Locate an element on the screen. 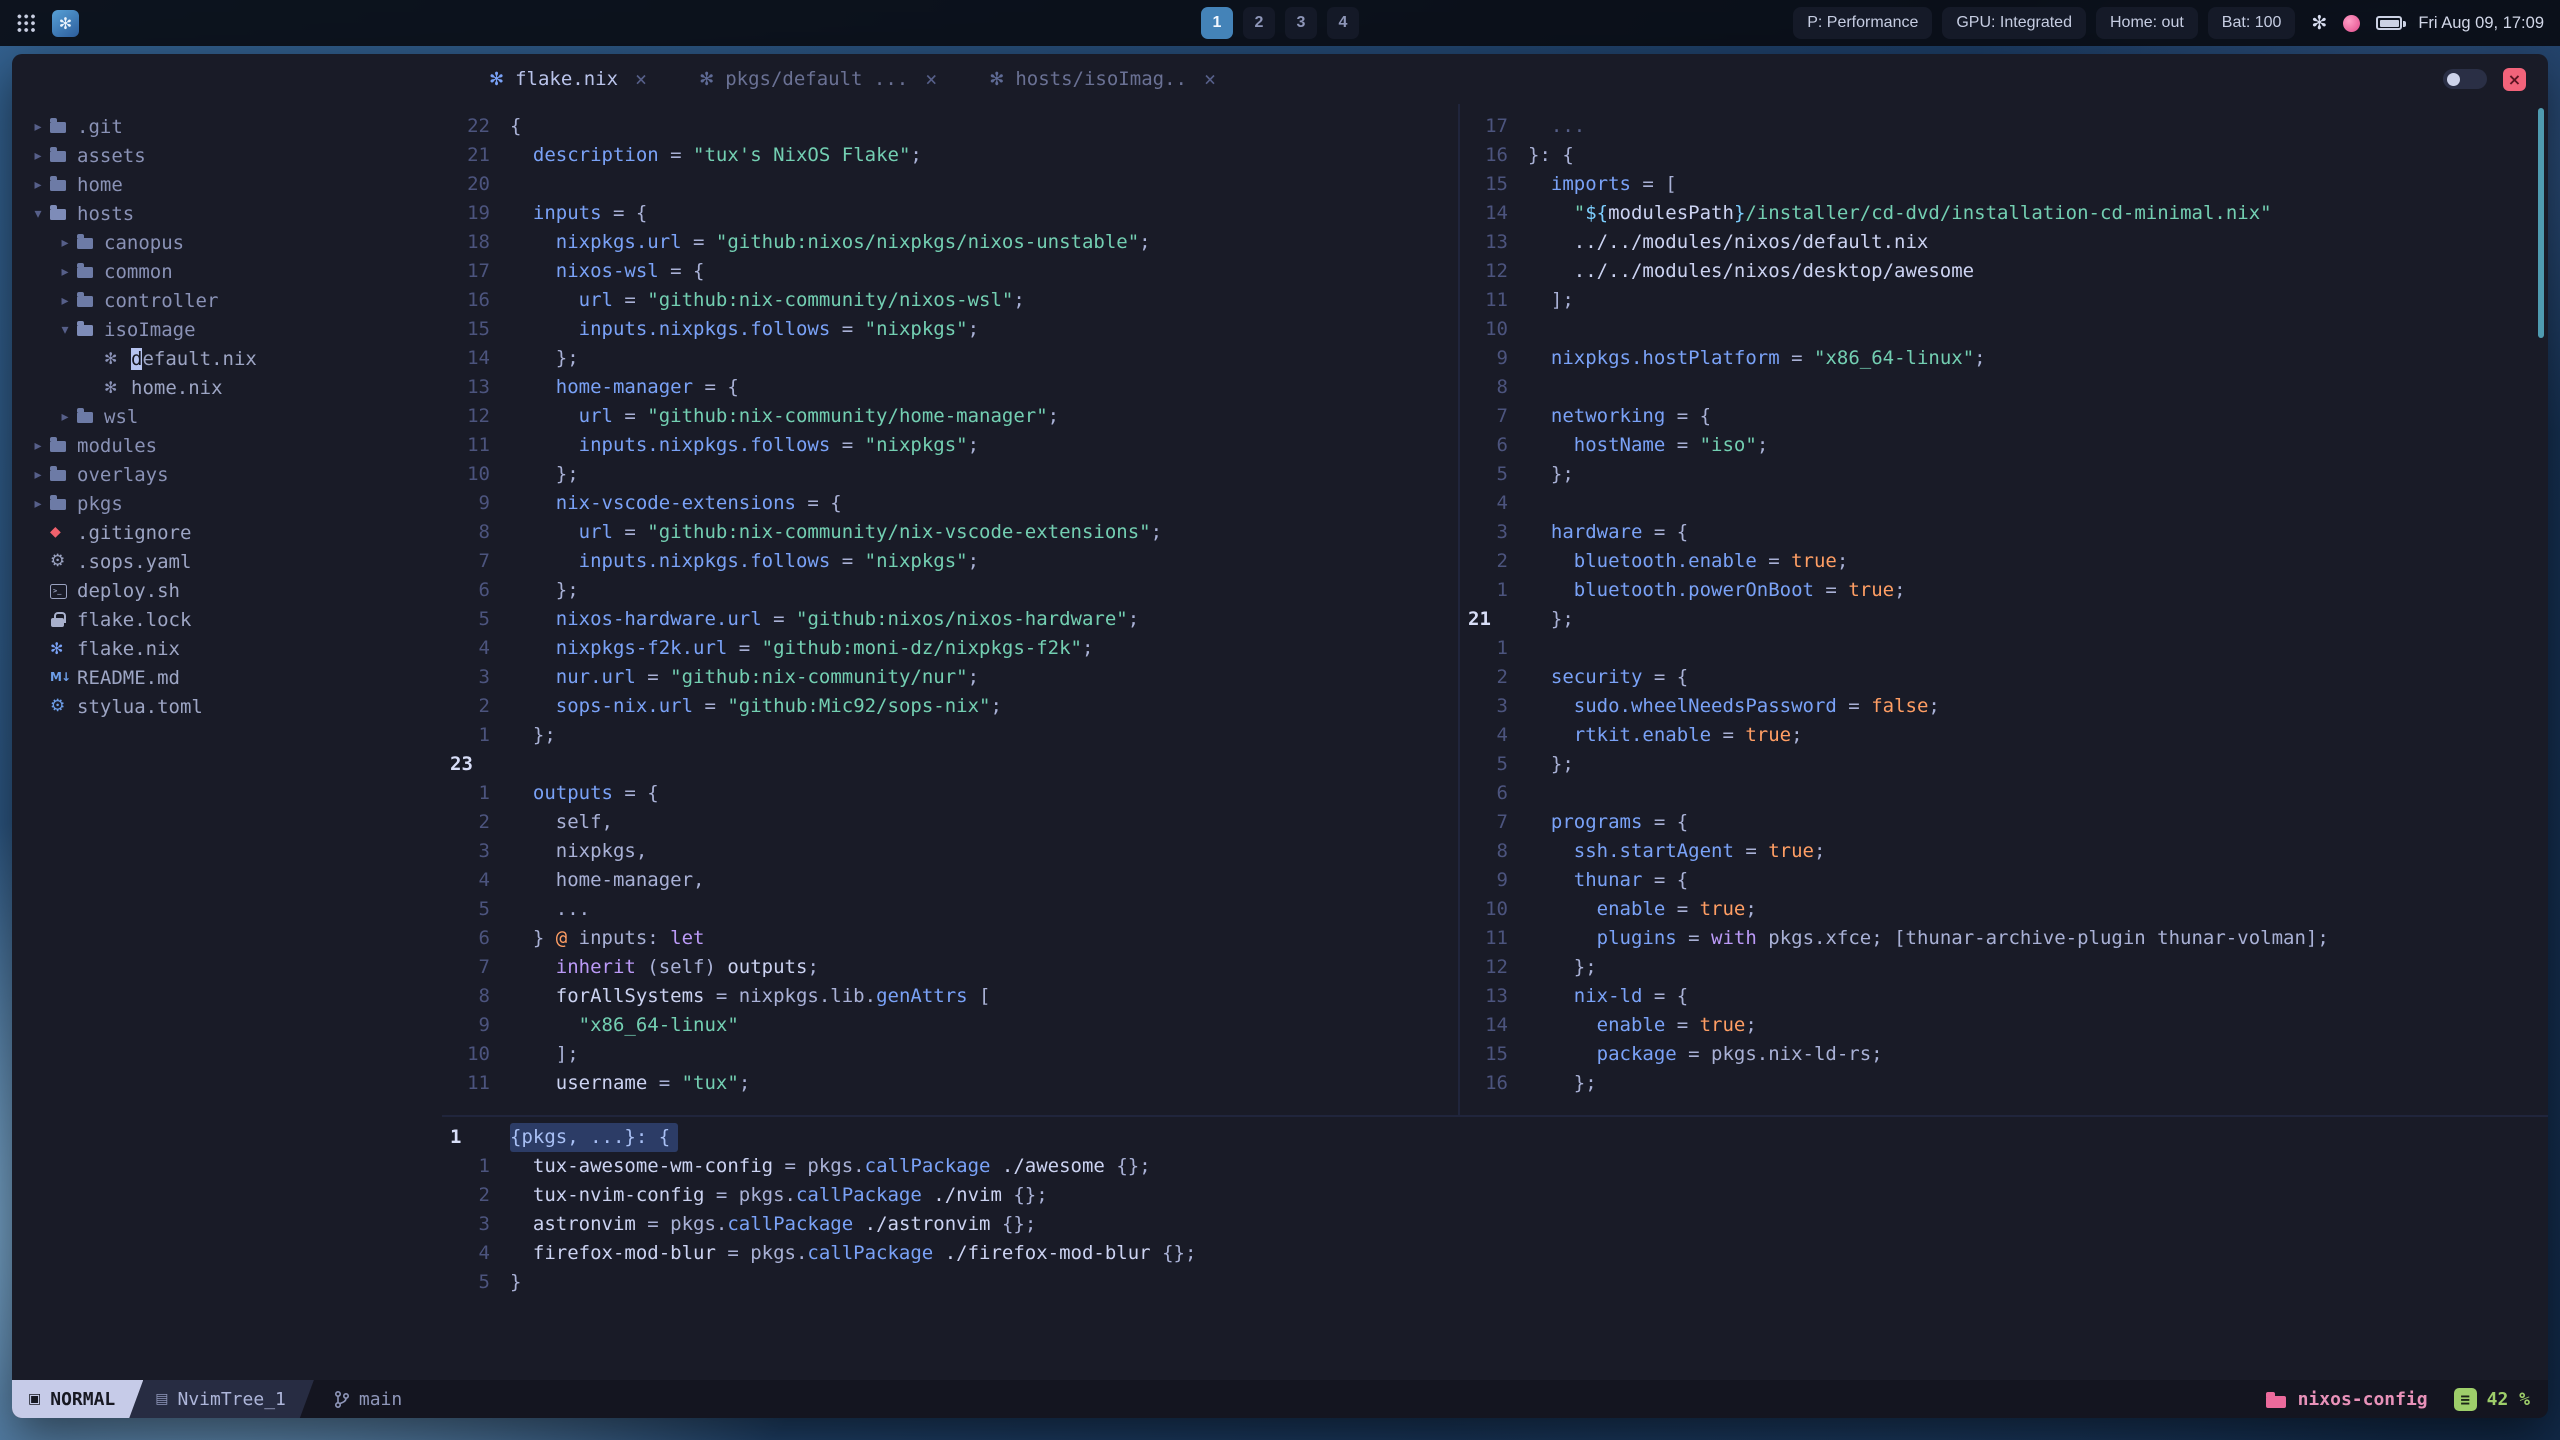  tab-flake-nix: ✻ flake.nix × is located at coordinates (568, 79).